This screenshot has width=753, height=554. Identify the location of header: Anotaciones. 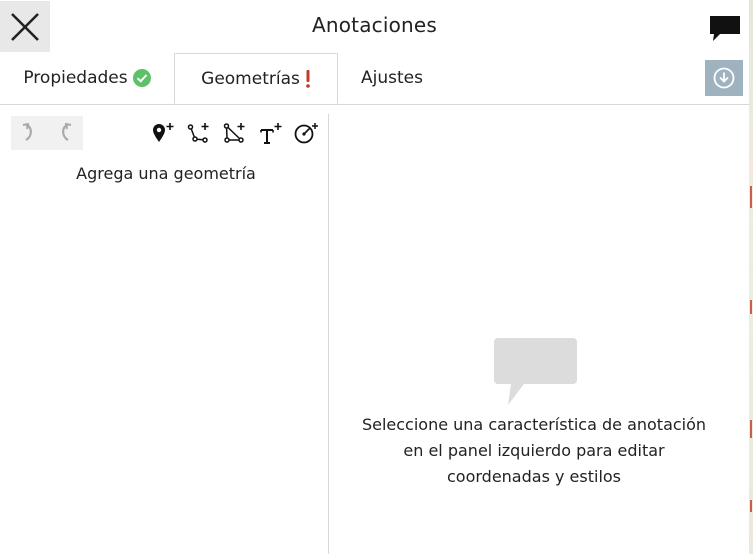
(374, 26).